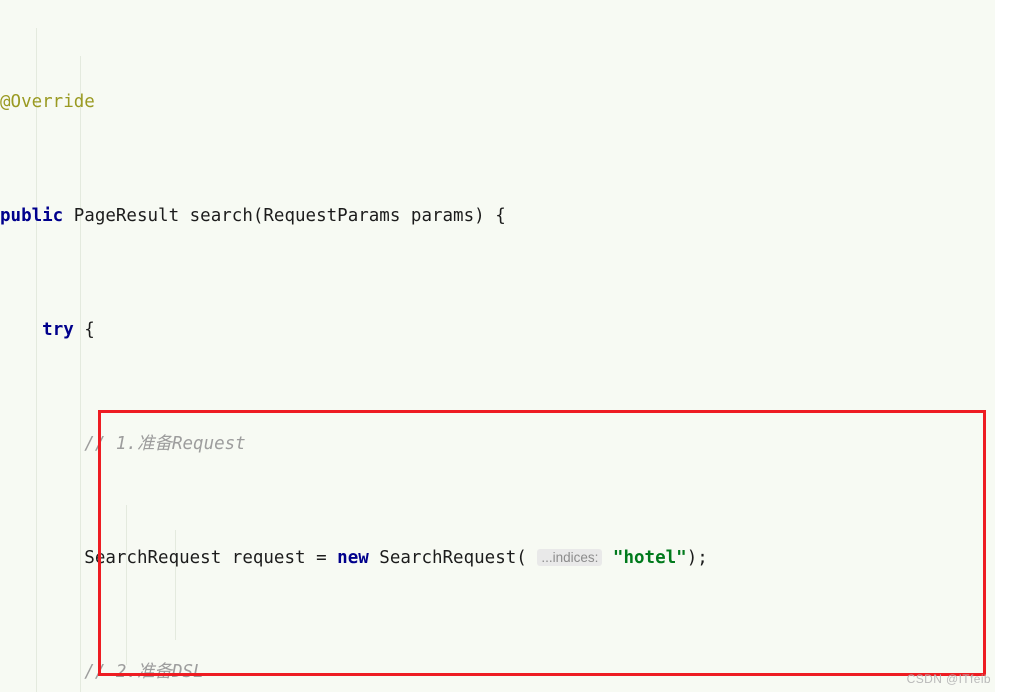  Describe the element at coordinates (649, 557) in the screenshot. I see `string-hotel: "hotel"` at that location.